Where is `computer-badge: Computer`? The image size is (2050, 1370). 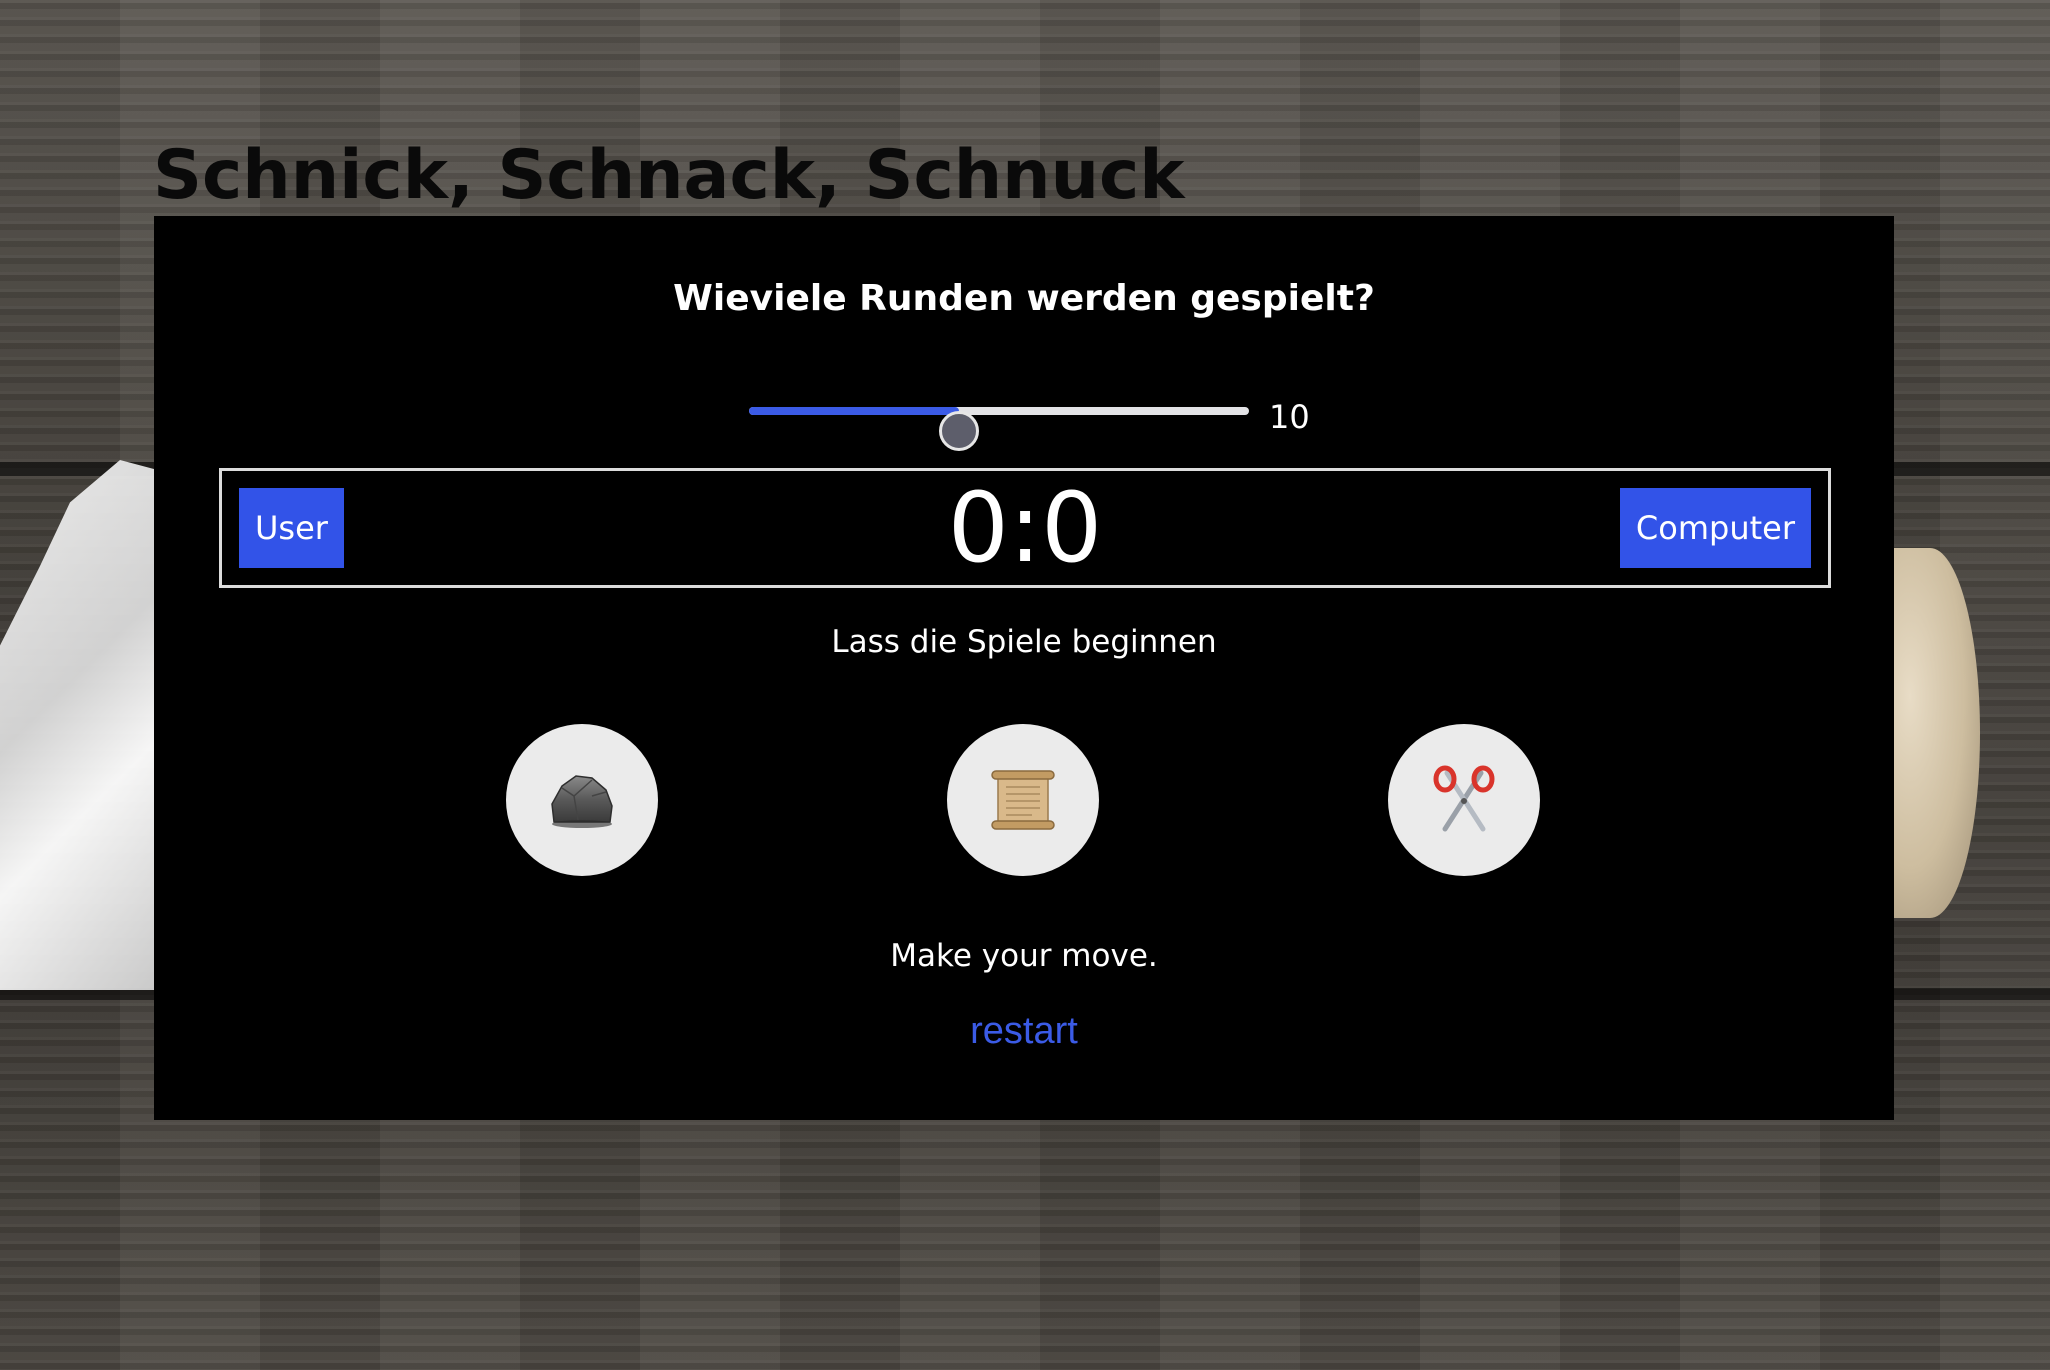 computer-badge: Computer is located at coordinates (1715, 528).